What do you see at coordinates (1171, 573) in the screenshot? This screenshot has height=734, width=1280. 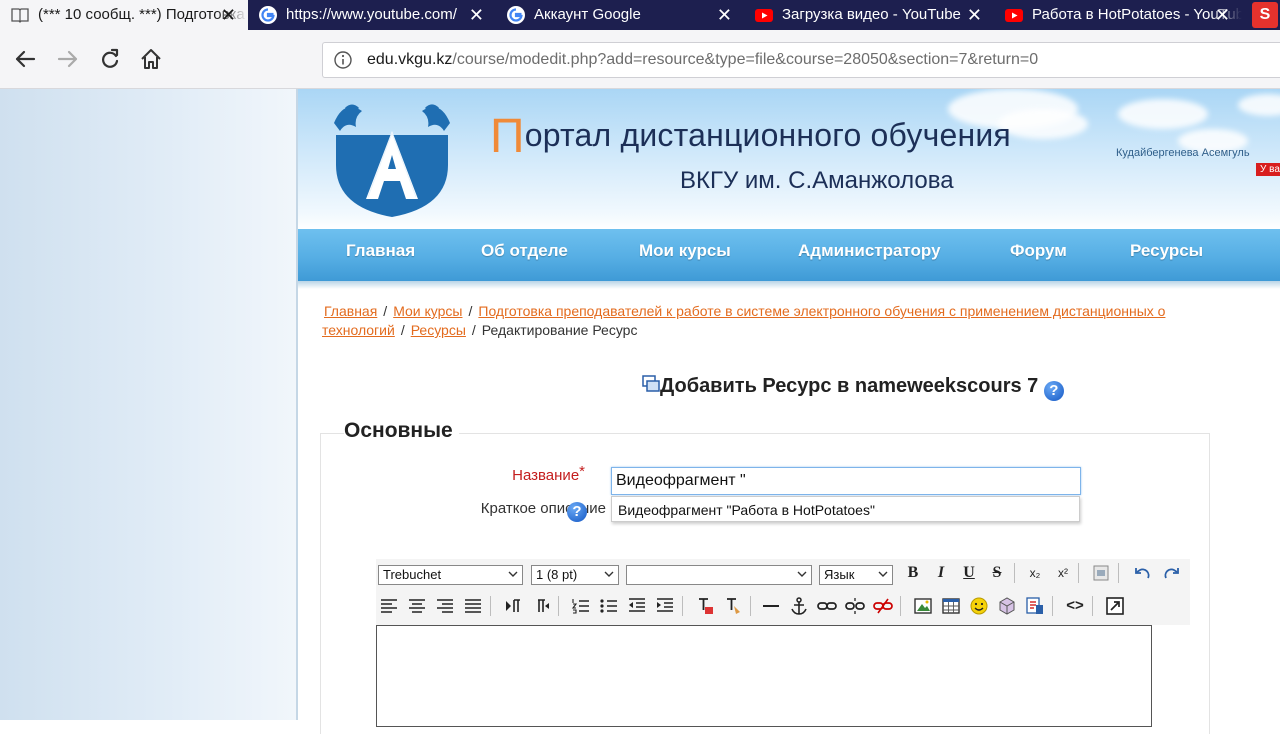 I see `redo-icon` at bounding box center [1171, 573].